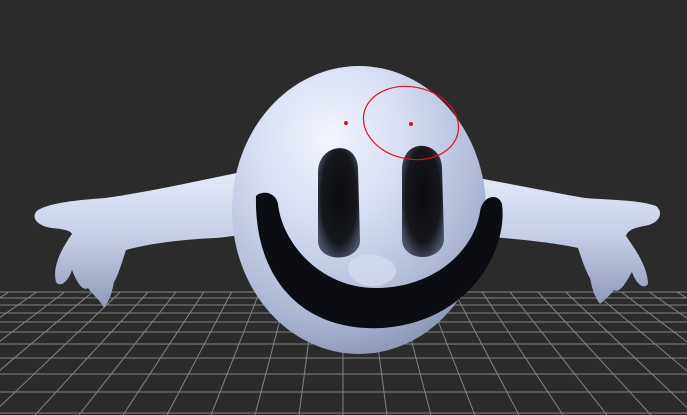 The height and width of the screenshot is (415, 687). Describe the element at coordinates (149, 238) in the screenshot. I see `left-arm` at that location.